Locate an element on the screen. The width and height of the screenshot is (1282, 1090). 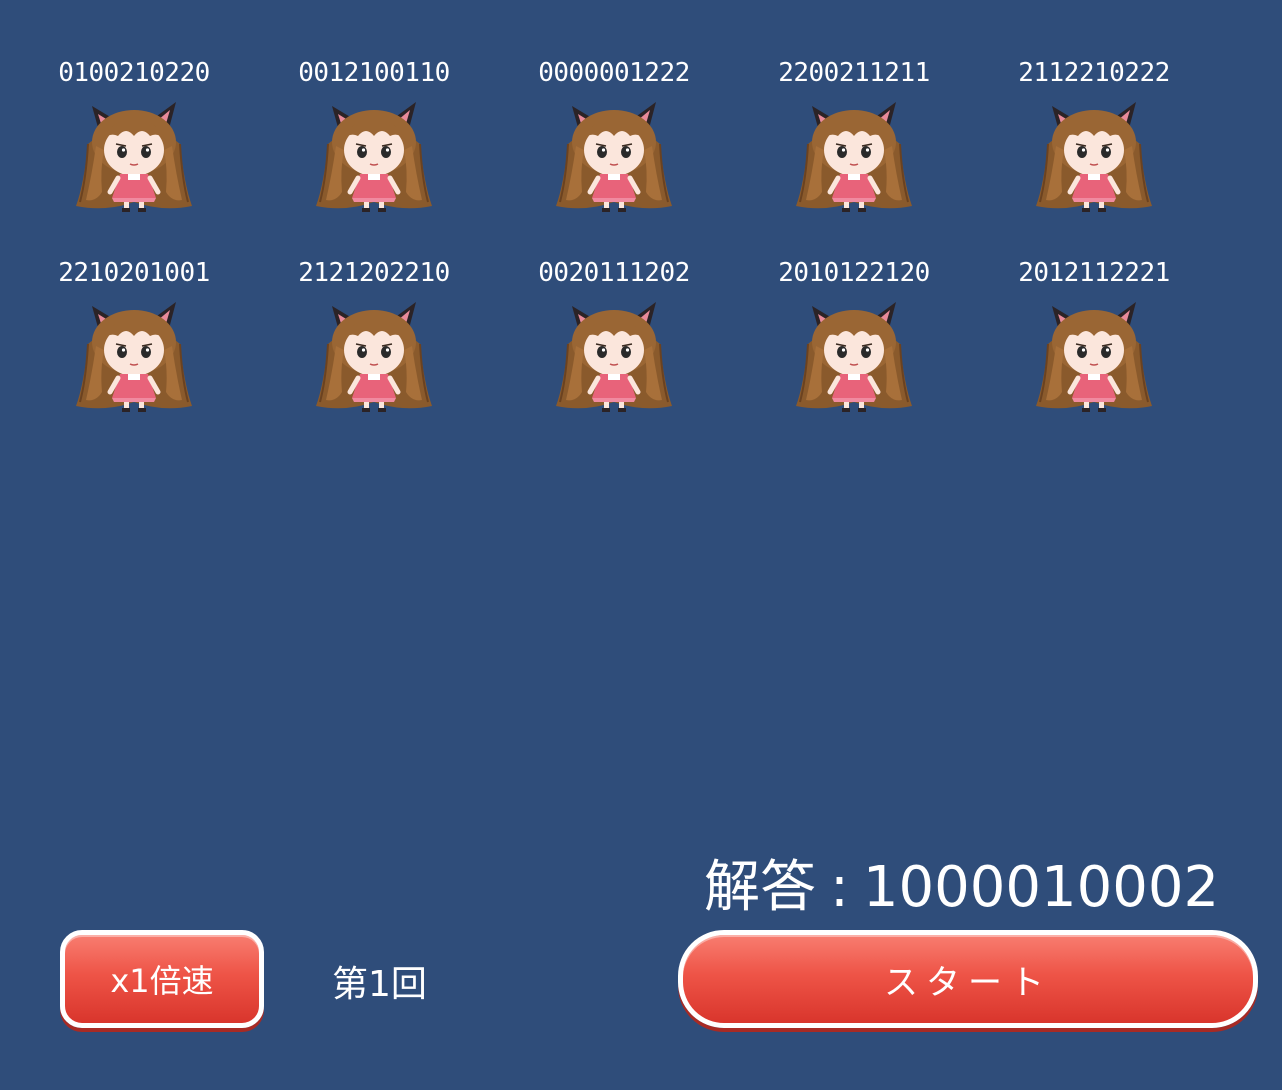
character-cell: 0012100110 is located at coordinates (414, 158).